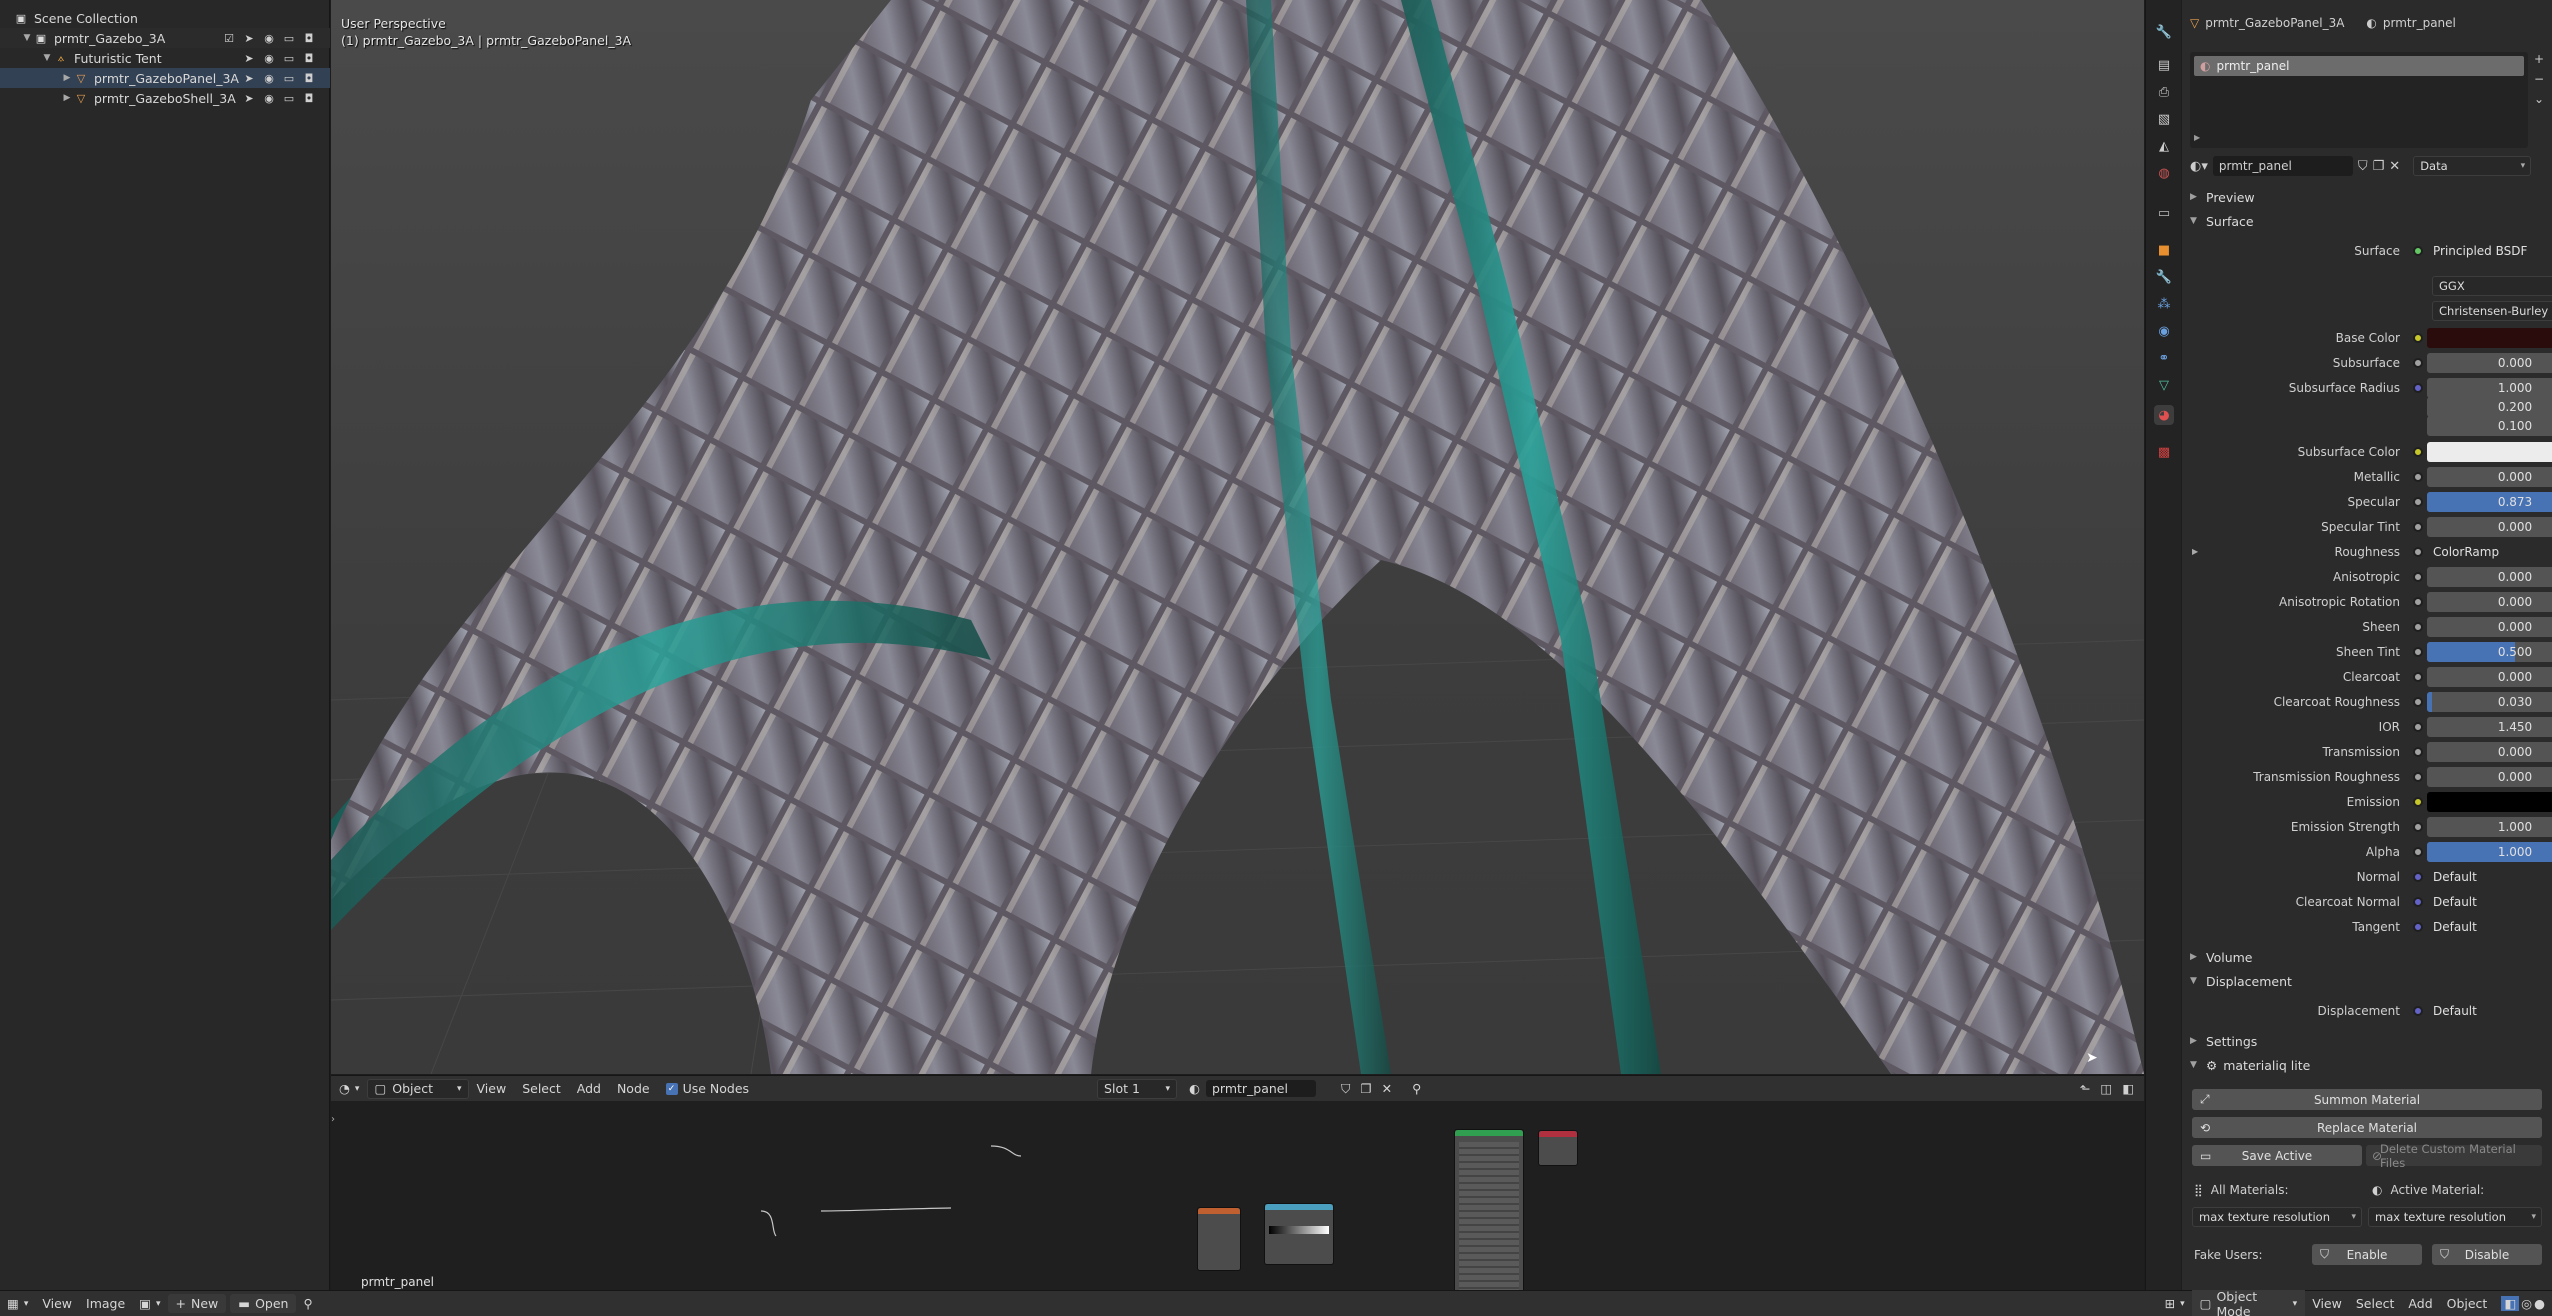 The width and height of the screenshot is (2552, 1316). What do you see at coordinates (105, 1303) in the screenshot?
I see `menu-image: Image` at bounding box center [105, 1303].